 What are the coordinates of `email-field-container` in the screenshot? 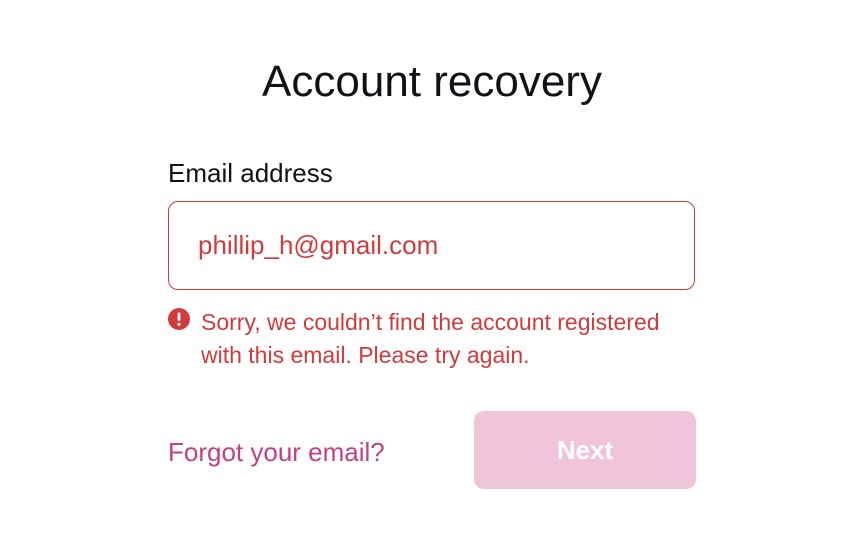 It's located at (431, 245).